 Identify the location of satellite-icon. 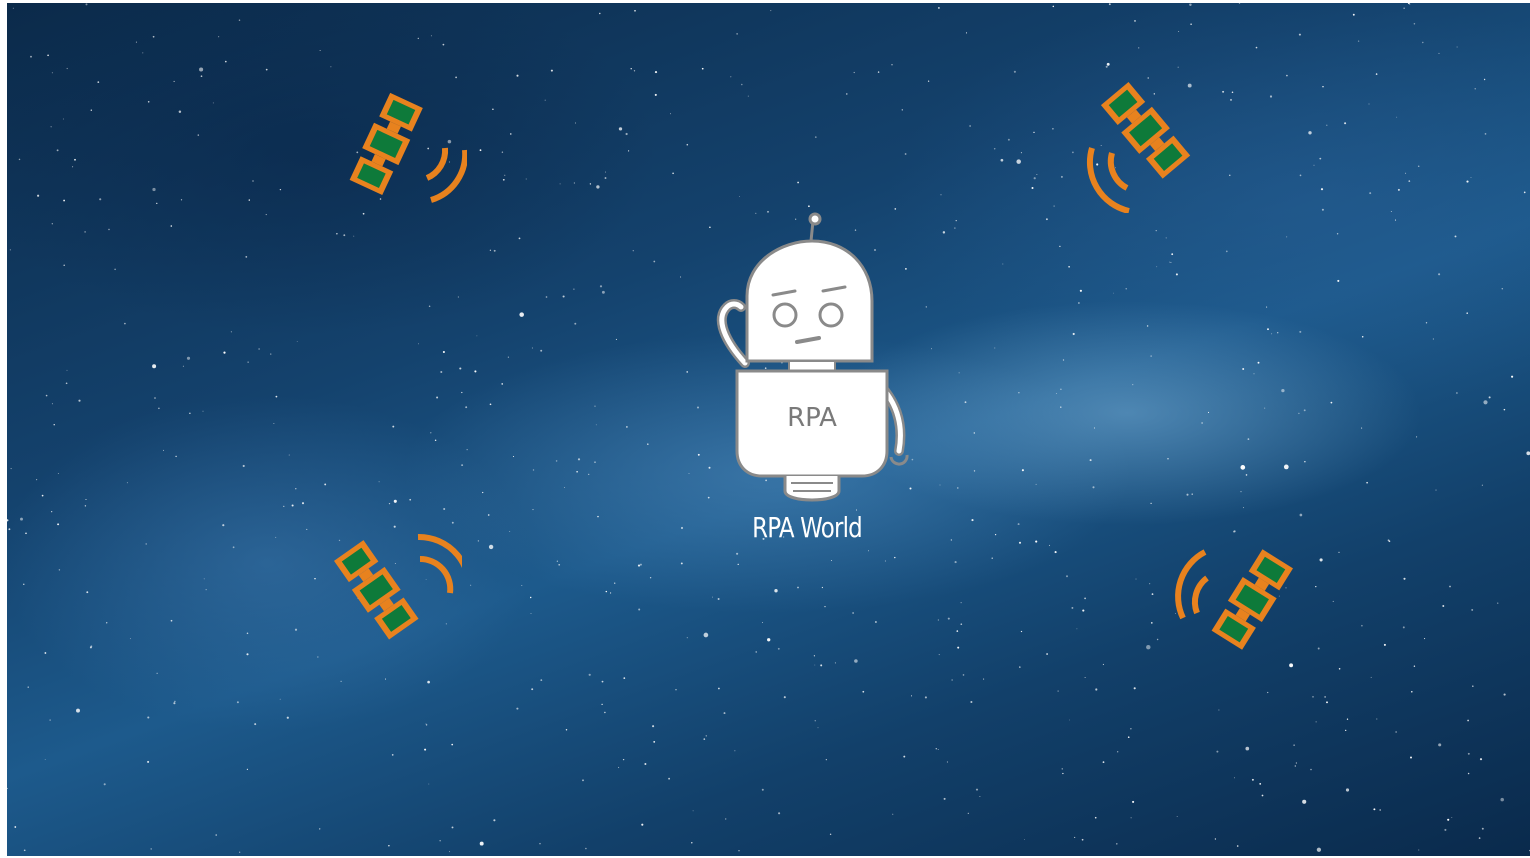
(1139, 147).